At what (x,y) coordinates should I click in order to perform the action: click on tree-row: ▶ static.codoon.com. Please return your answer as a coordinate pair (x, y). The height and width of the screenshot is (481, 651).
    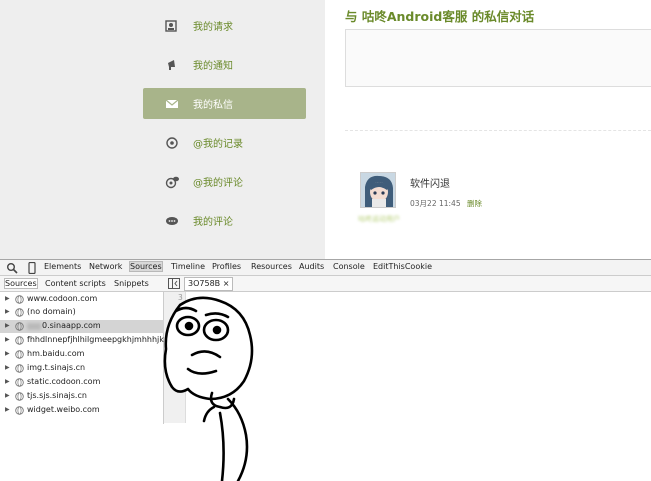
    Looking at the image, I should click on (82, 382).